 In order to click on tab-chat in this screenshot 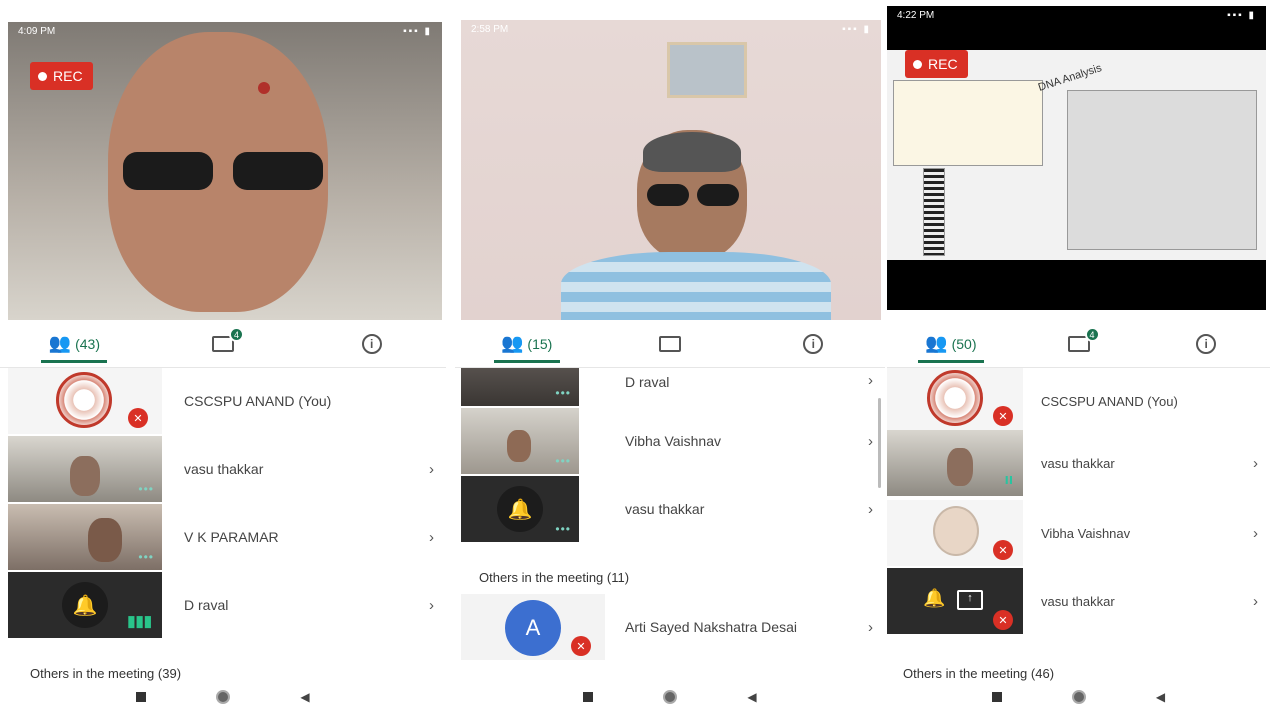, I will do `click(669, 343)`.